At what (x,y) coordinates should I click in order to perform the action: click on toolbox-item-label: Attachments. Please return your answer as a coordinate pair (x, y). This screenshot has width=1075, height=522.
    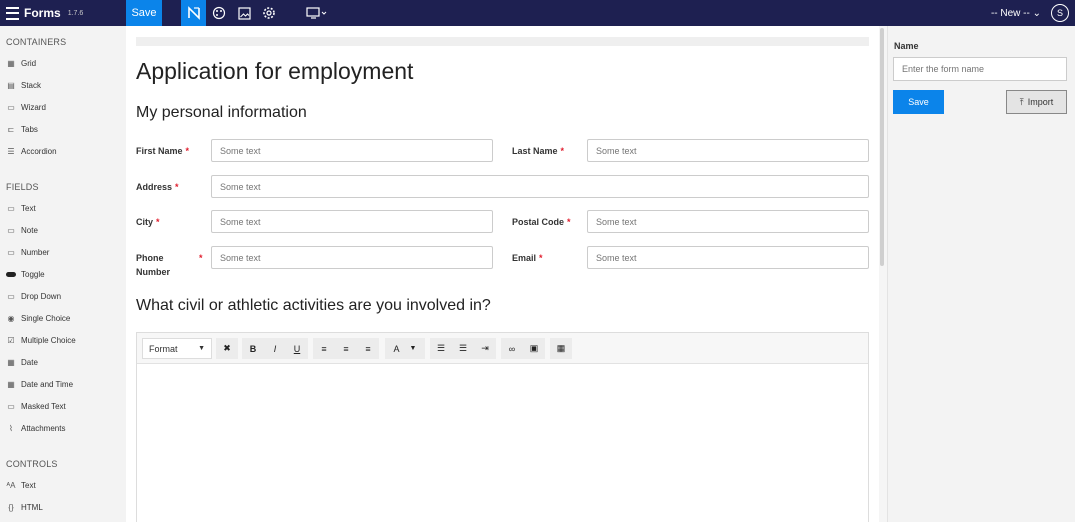
    Looking at the image, I should click on (43, 428).